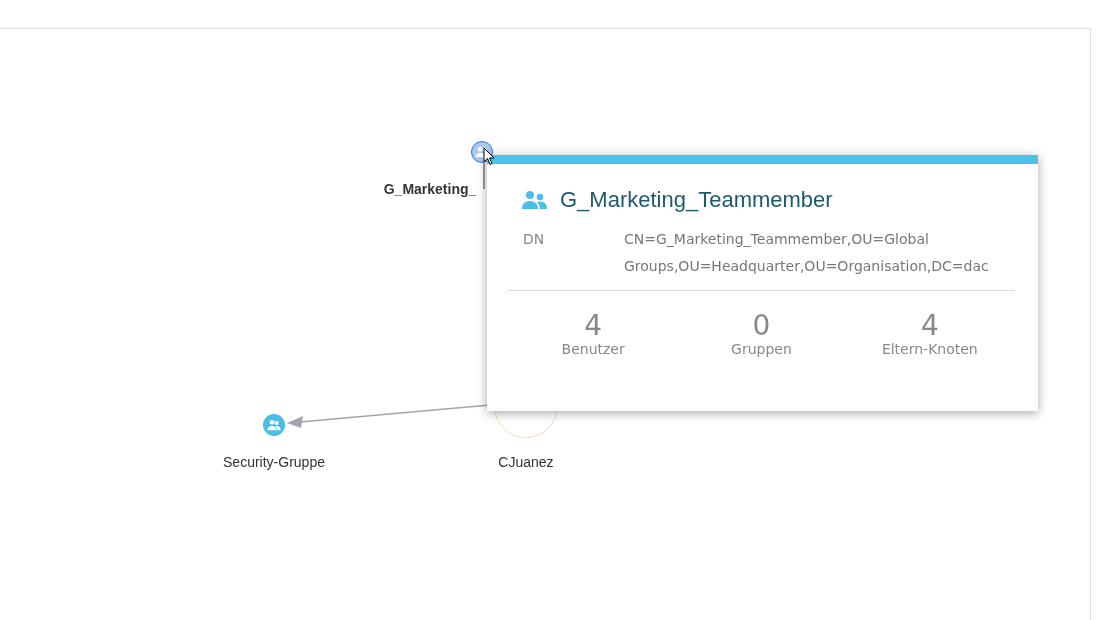 This screenshot has height=620, width=1107. I want to click on node-label: G_Marketing_, so click(430, 189).